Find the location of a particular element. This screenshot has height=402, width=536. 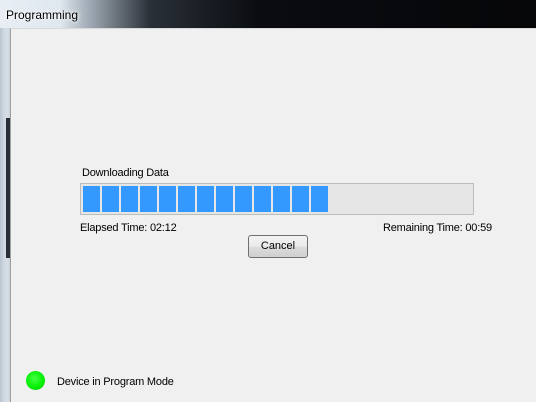

progress-fill is located at coordinates (205, 199).